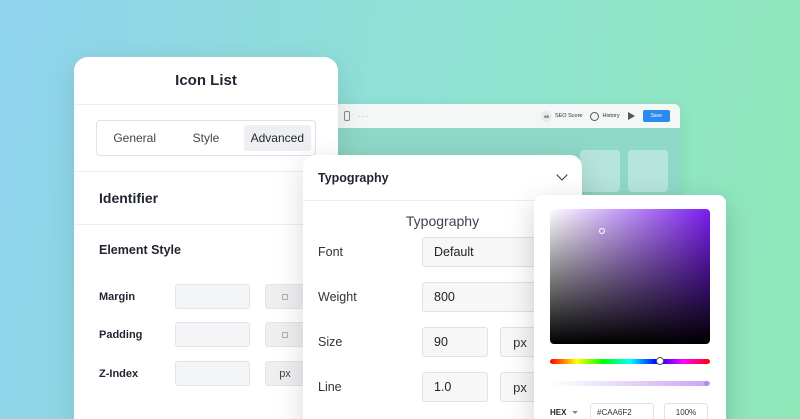 Image resolution: width=800 pixels, height=419 pixels. Describe the element at coordinates (595, 116) in the screenshot. I see `history-icon` at that location.